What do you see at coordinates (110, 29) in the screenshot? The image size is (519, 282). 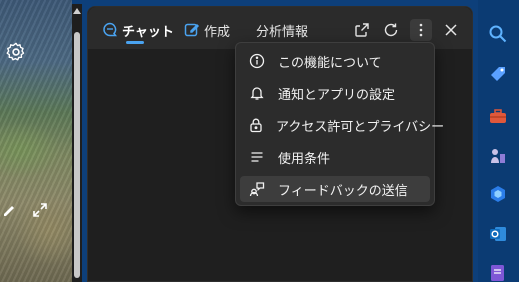 I see `chat-icon` at bounding box center [110, 29].